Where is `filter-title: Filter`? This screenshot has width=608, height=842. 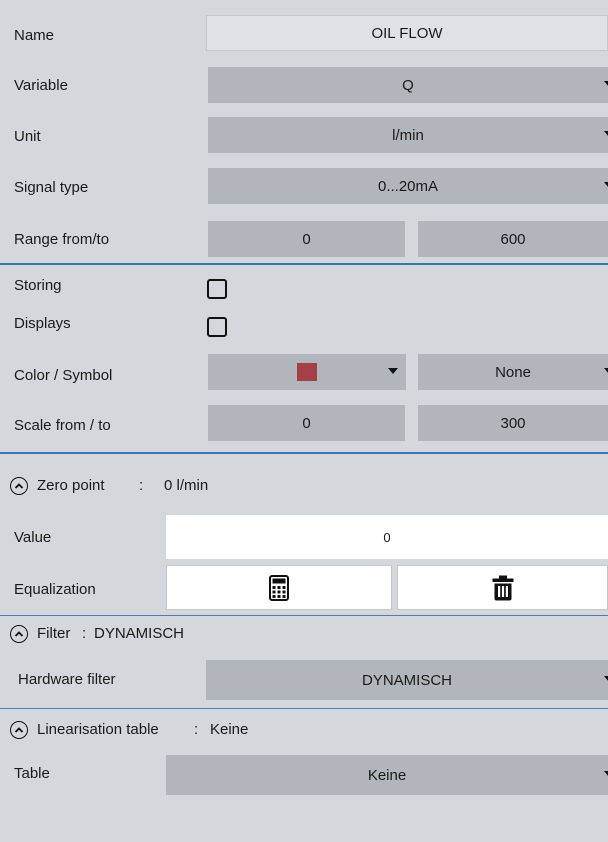 filter-title: Filter is located at coordinates (54, 633).